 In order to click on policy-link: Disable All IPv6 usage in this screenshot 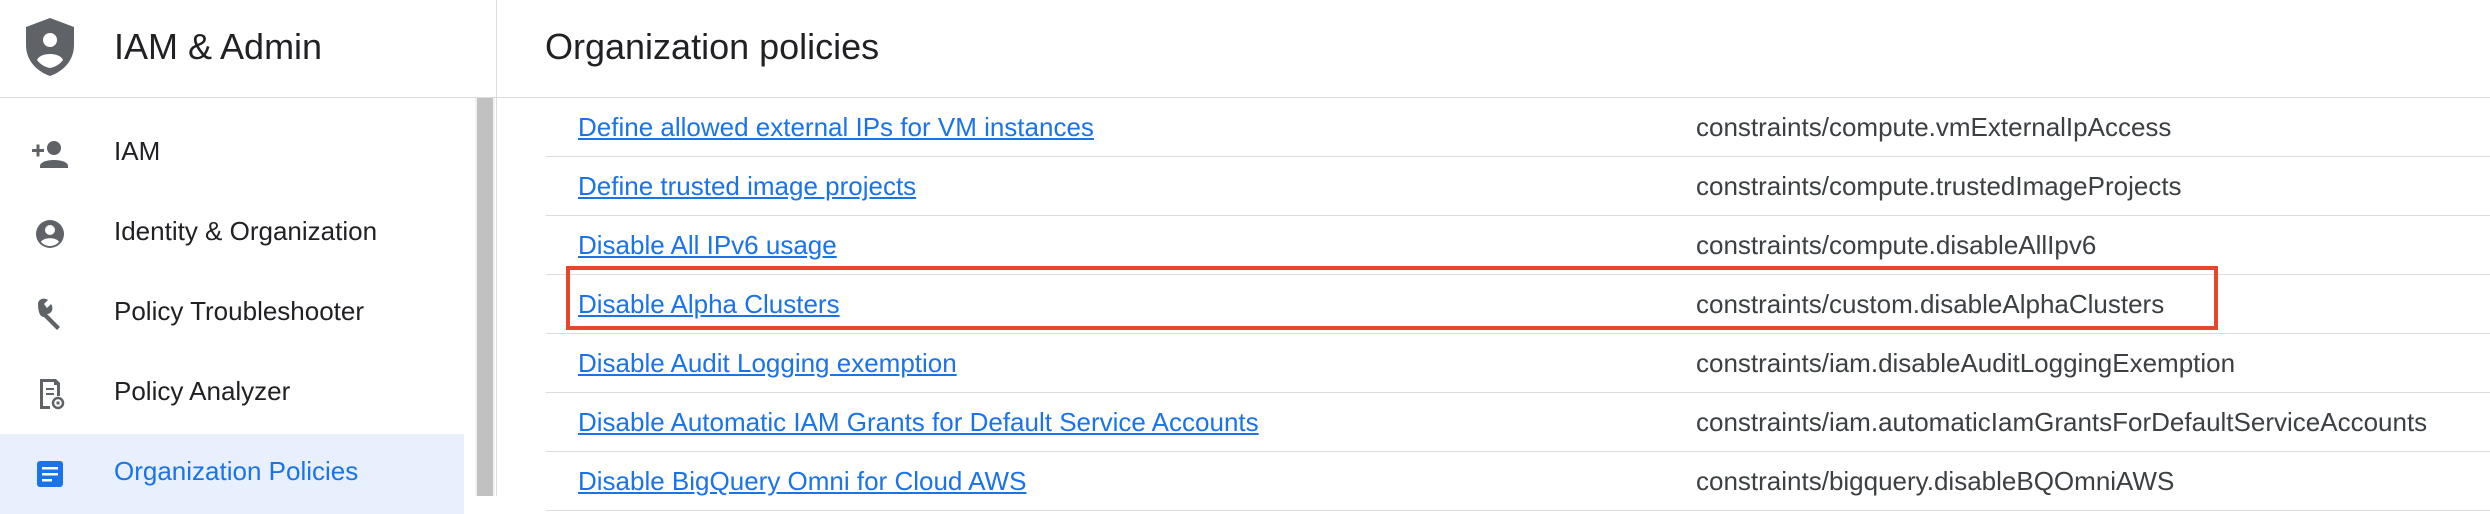, I will do `click(707, 245)`.